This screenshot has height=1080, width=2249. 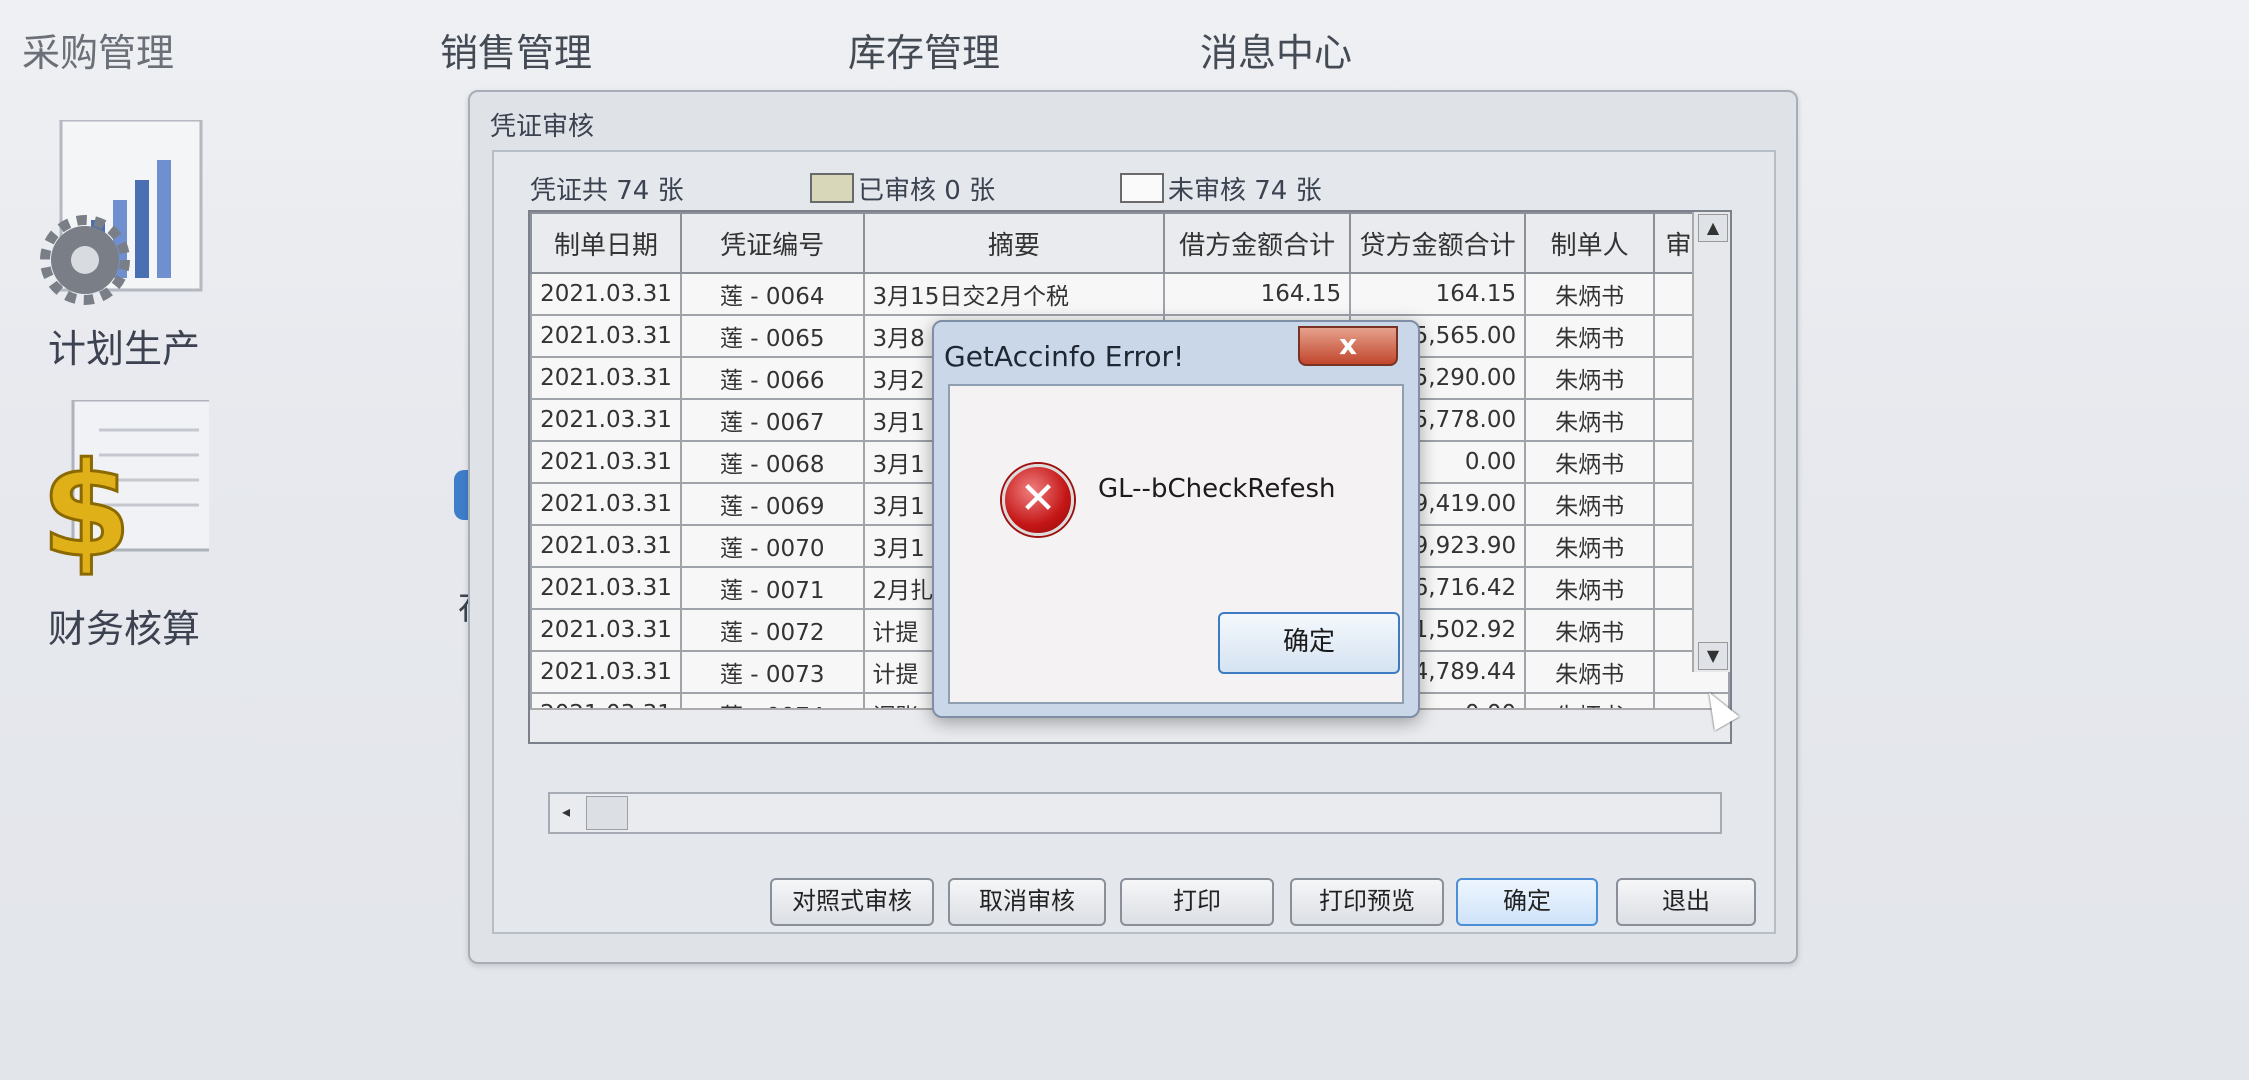 What do you see at coordinates (772, 378) in the screenshot?
I see `cell-voucher-no: 莲 - 0066` at bounding box center [772, 378].